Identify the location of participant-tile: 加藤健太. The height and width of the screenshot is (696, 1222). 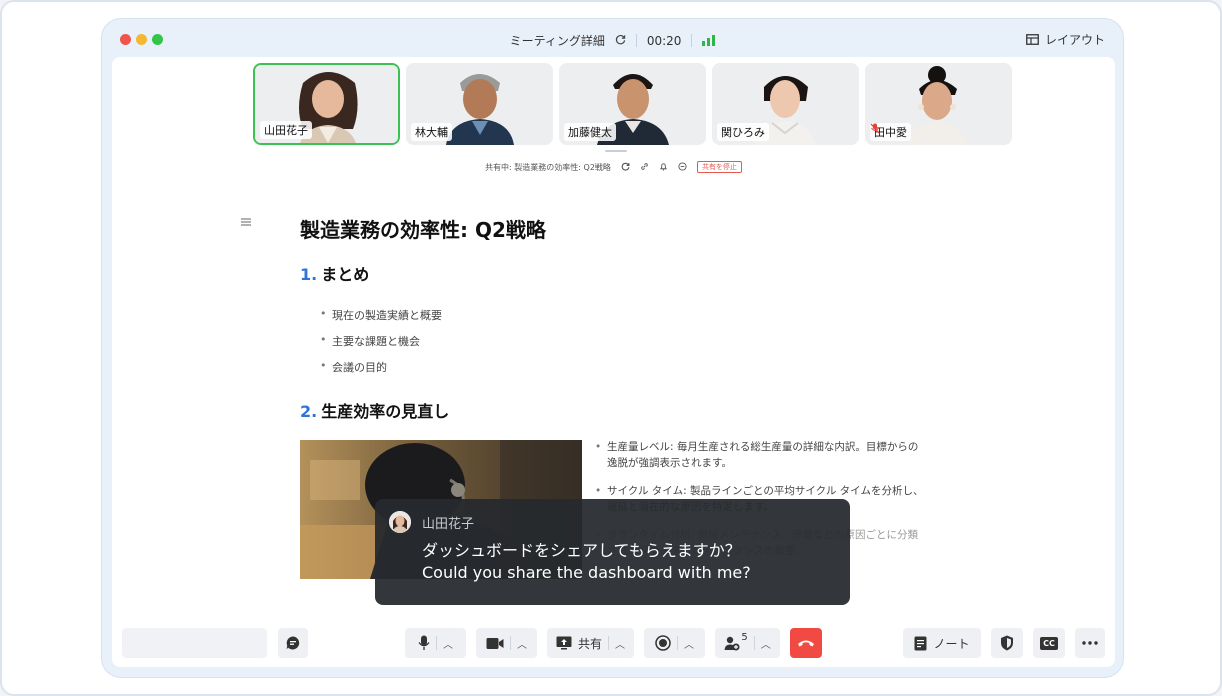
(632, 104).